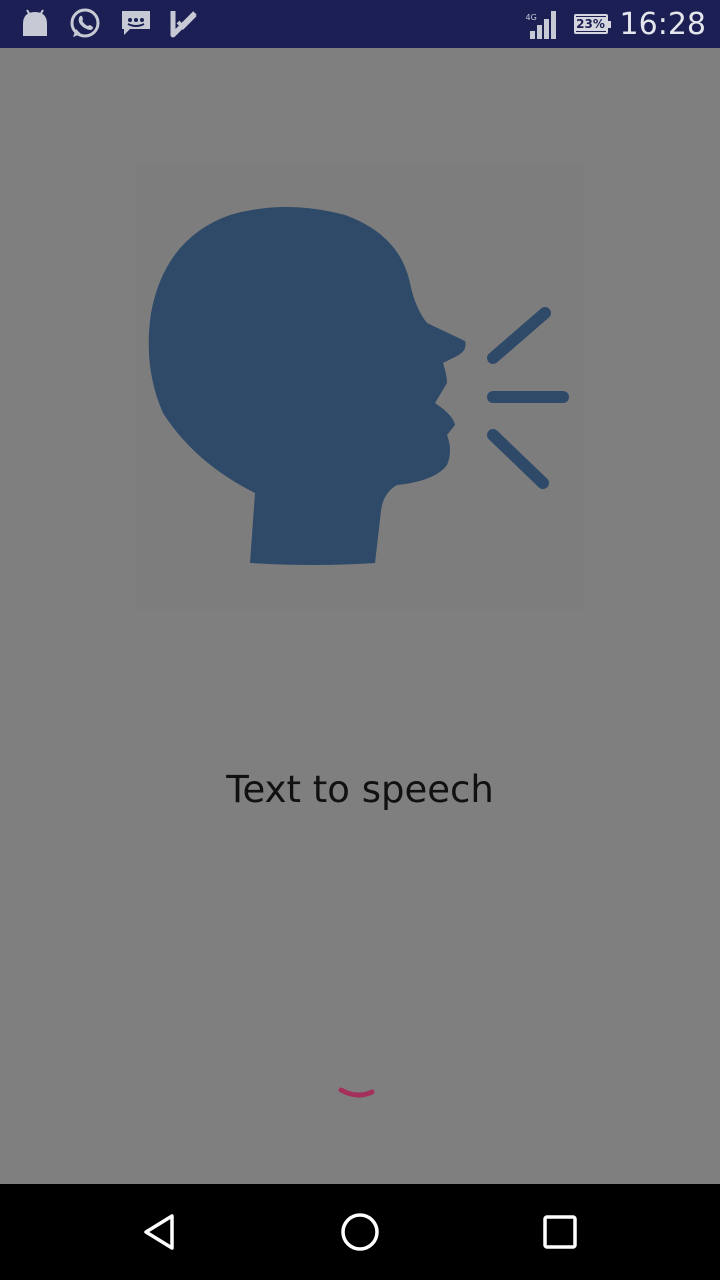 The height and width of the screenshot is (1280, 720). I want to click on message-icon, so click(136, 23).